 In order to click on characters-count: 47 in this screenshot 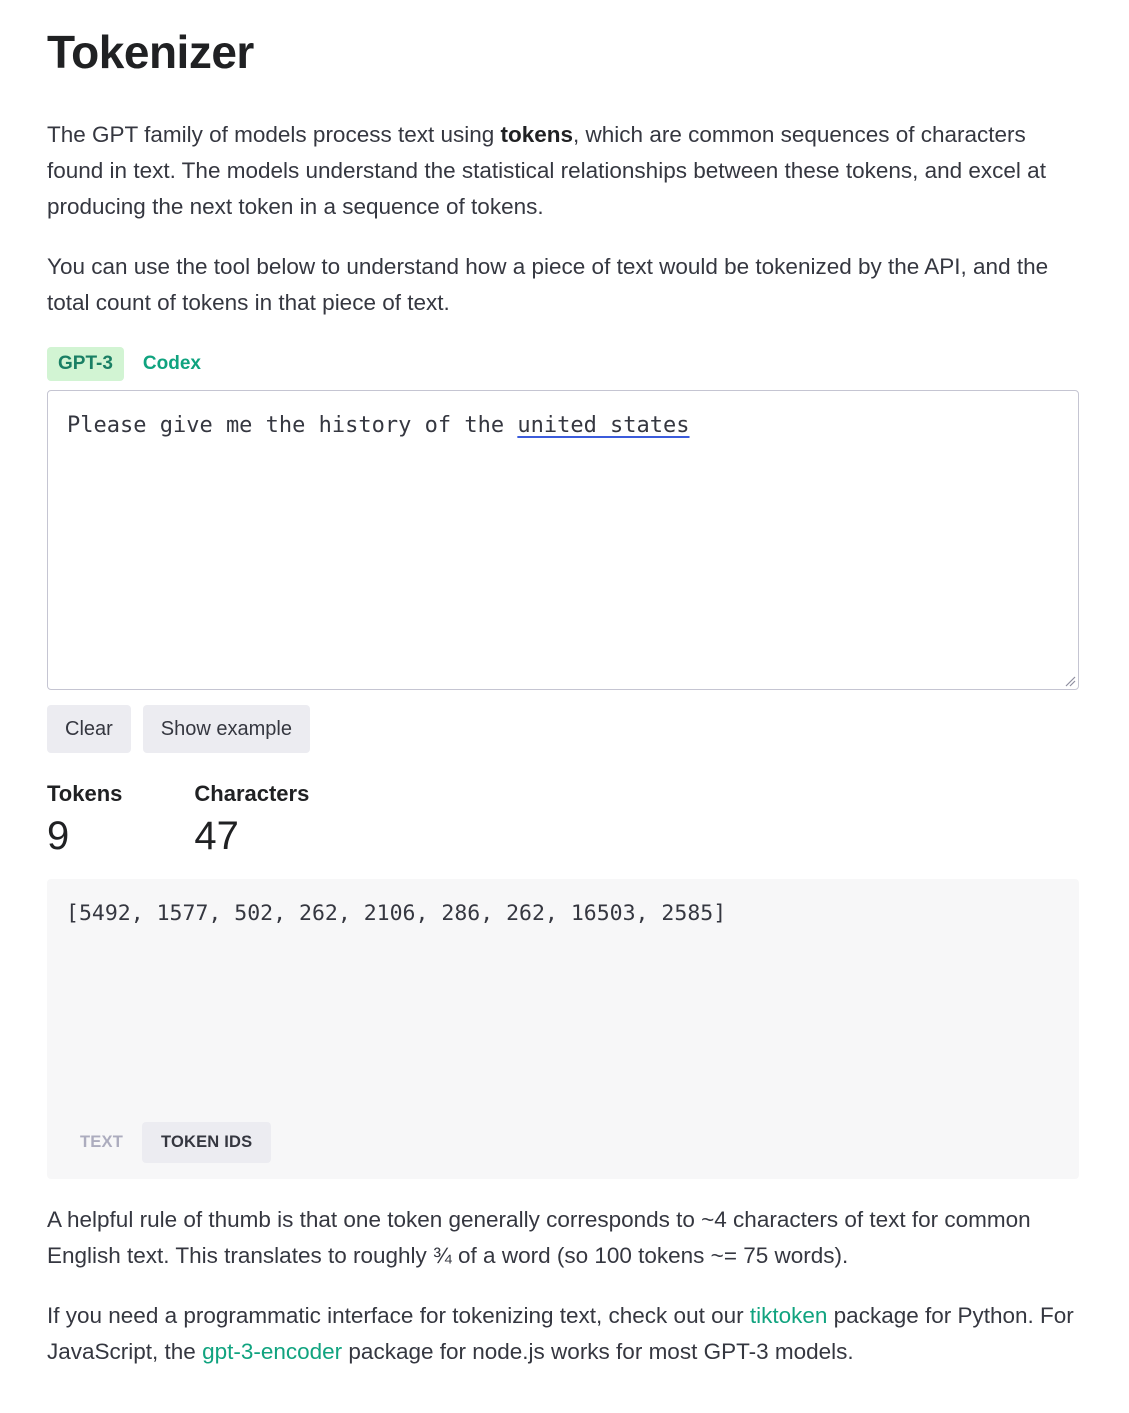, I will do `click(216, 836)`.